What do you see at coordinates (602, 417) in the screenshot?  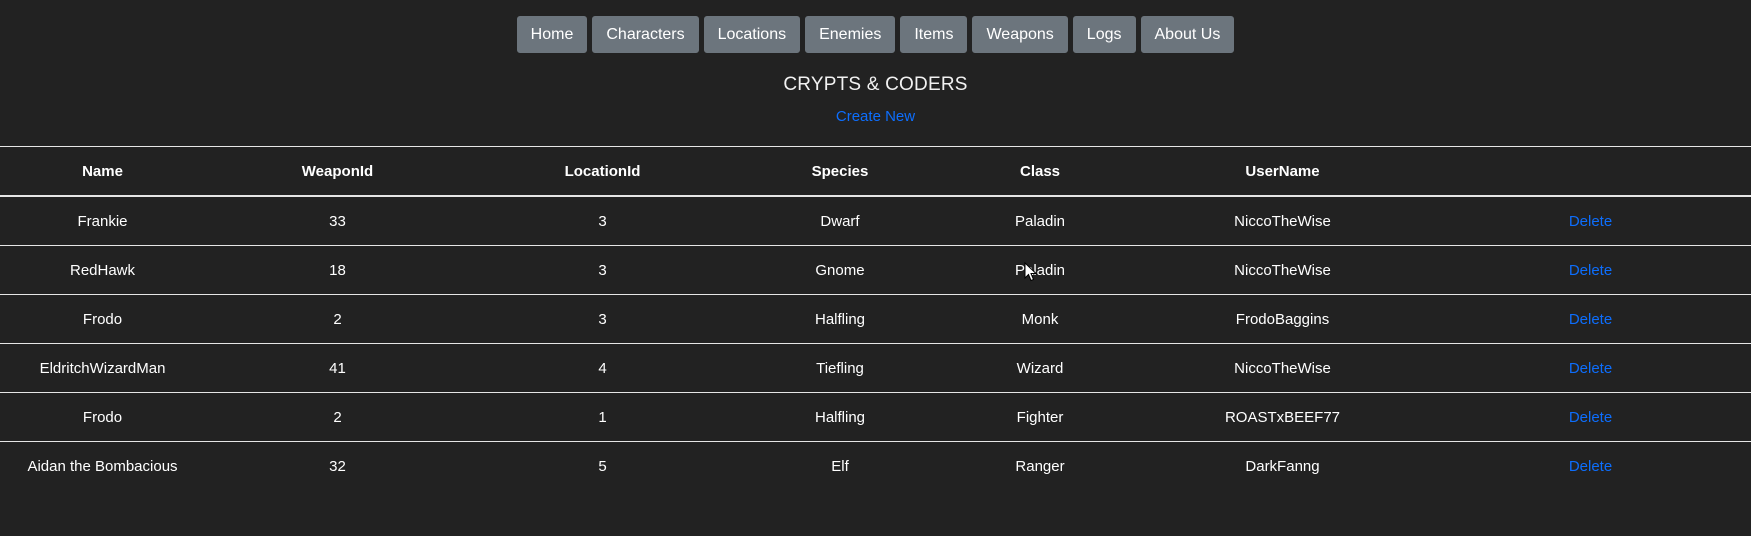 I see `cell-locationid: 1` at bounding box center [602, 417].